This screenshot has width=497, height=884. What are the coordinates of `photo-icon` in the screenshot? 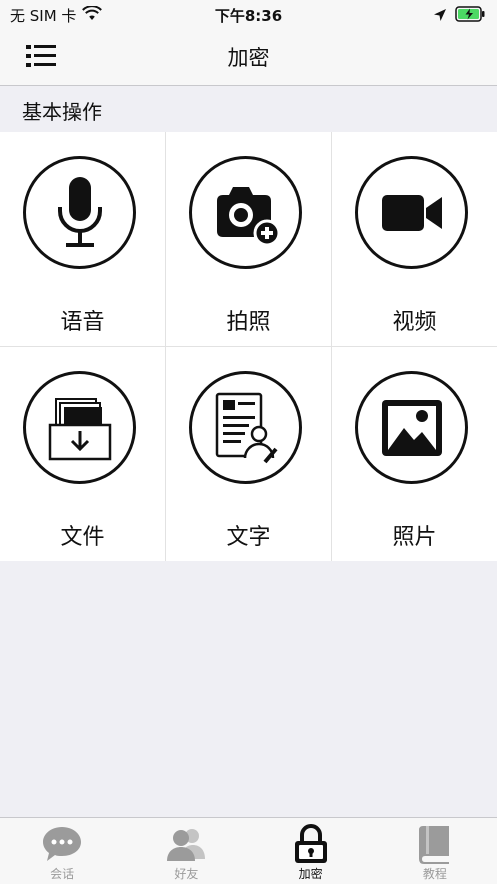 It's located at (411, 427).